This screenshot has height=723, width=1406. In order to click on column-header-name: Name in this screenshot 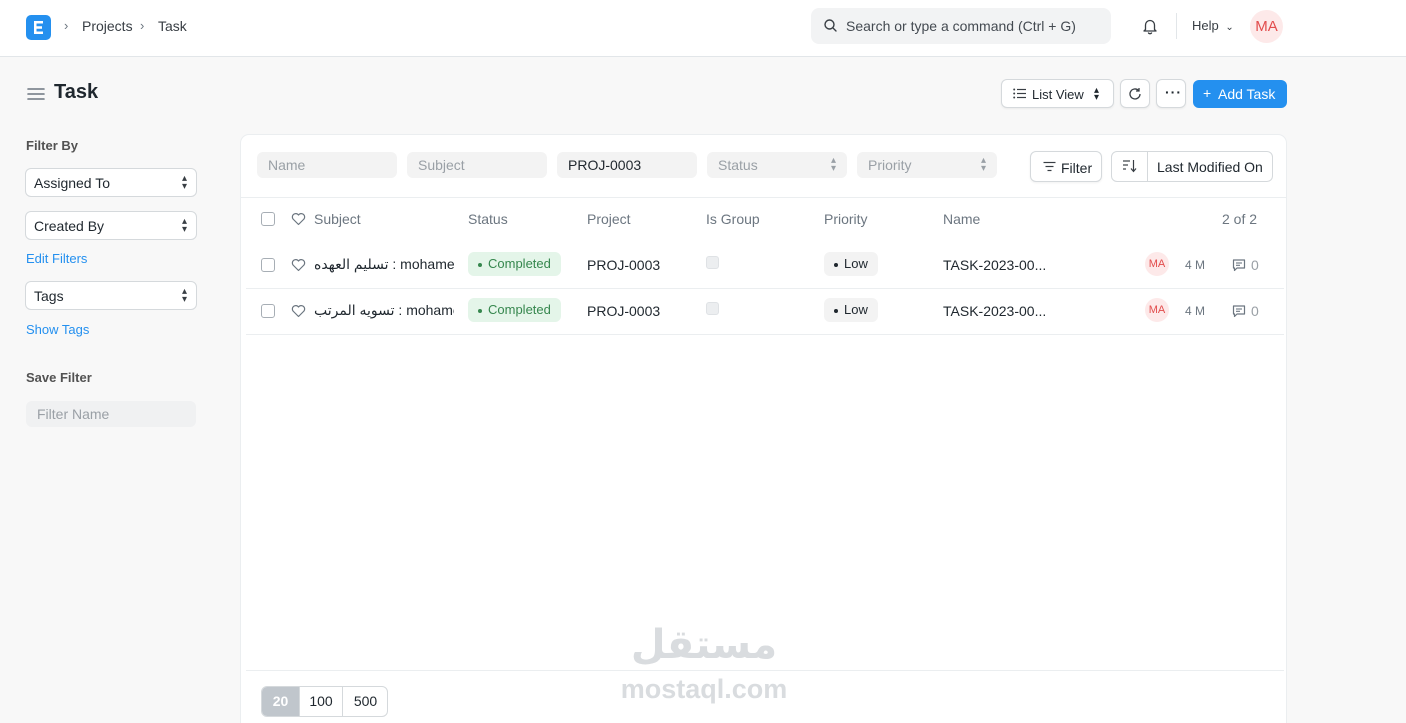, I will do `click(961, 219)`.